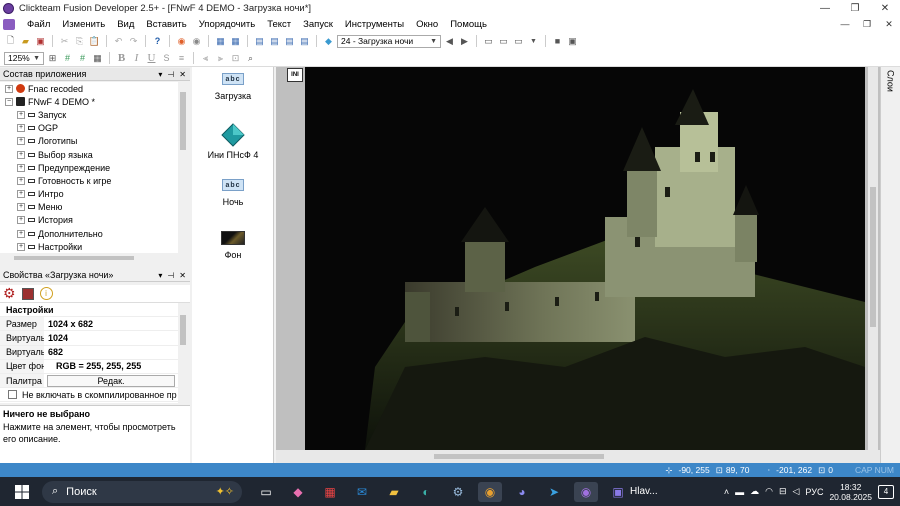 This screenshot has height=506, width=900. Describe the element at coordinates (24, 58) in the screenshot. I see `zoom-select: 125% ▼` at that location.